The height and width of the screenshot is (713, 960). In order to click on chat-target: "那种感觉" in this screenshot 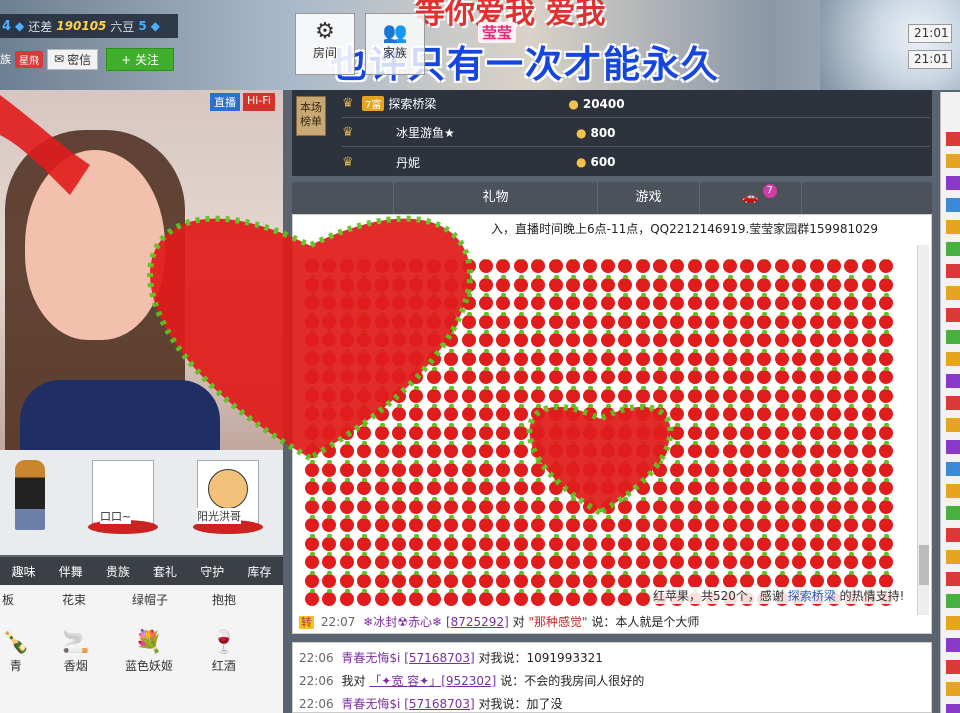, I will do `click(557, 622)`.